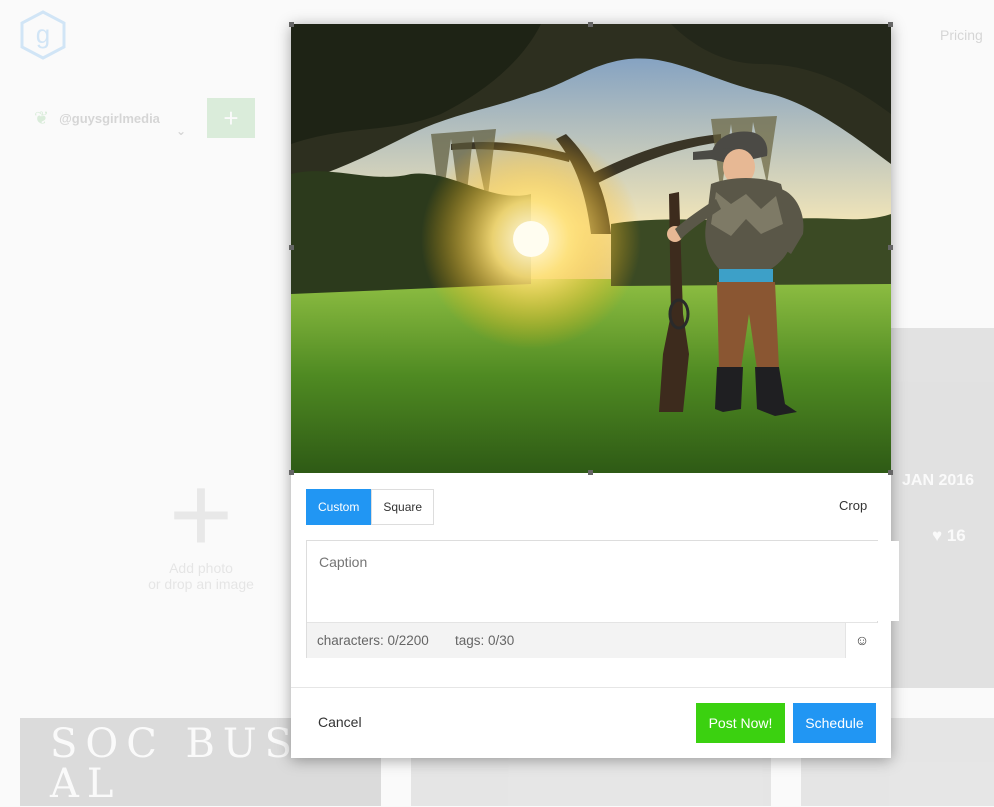 The width and height of the screenshot is (994, 807). What do you see at coordinates (949, 535) in the screenshot?
I see `post-likes: ♥ 16` at bounding box center [949, 535].